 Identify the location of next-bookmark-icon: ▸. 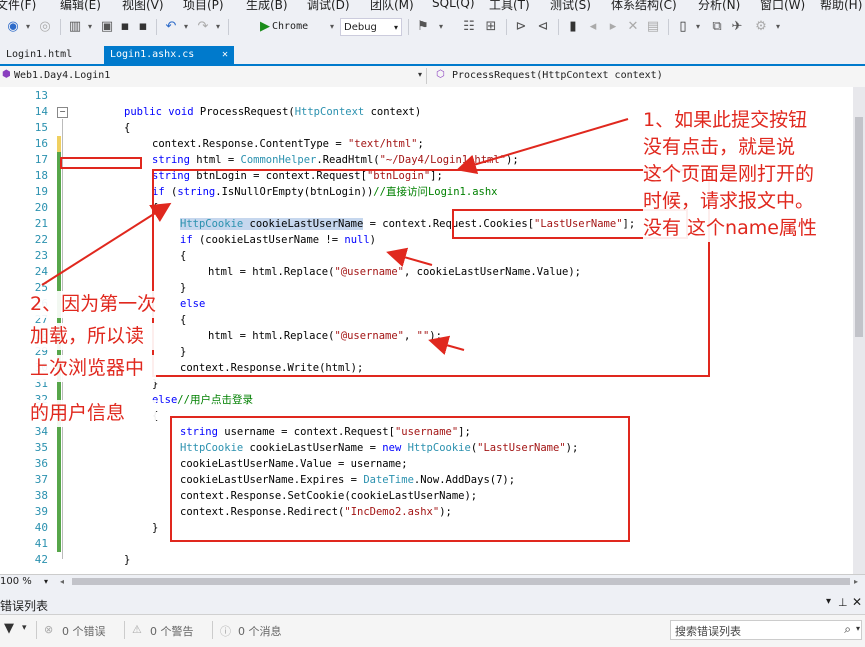
(613, 27).